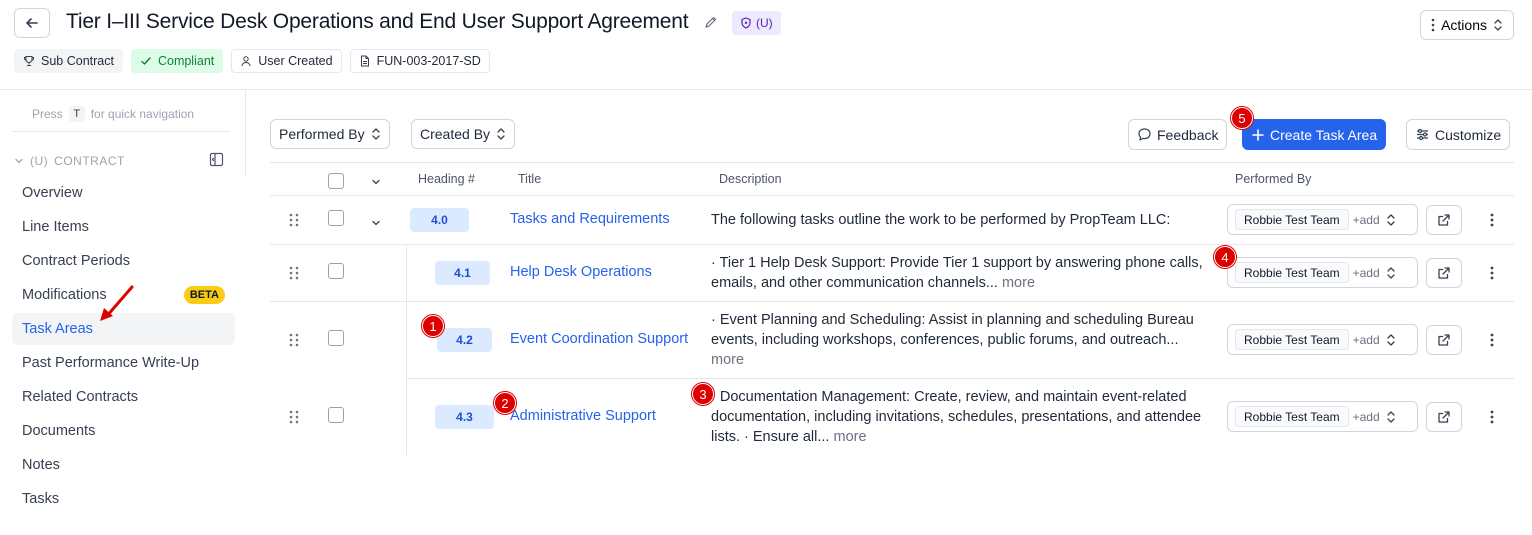 Image resolution: width=1532 pixels, height=535 pixels. I want to click on heading-number: 4.0, so click(439, 220).